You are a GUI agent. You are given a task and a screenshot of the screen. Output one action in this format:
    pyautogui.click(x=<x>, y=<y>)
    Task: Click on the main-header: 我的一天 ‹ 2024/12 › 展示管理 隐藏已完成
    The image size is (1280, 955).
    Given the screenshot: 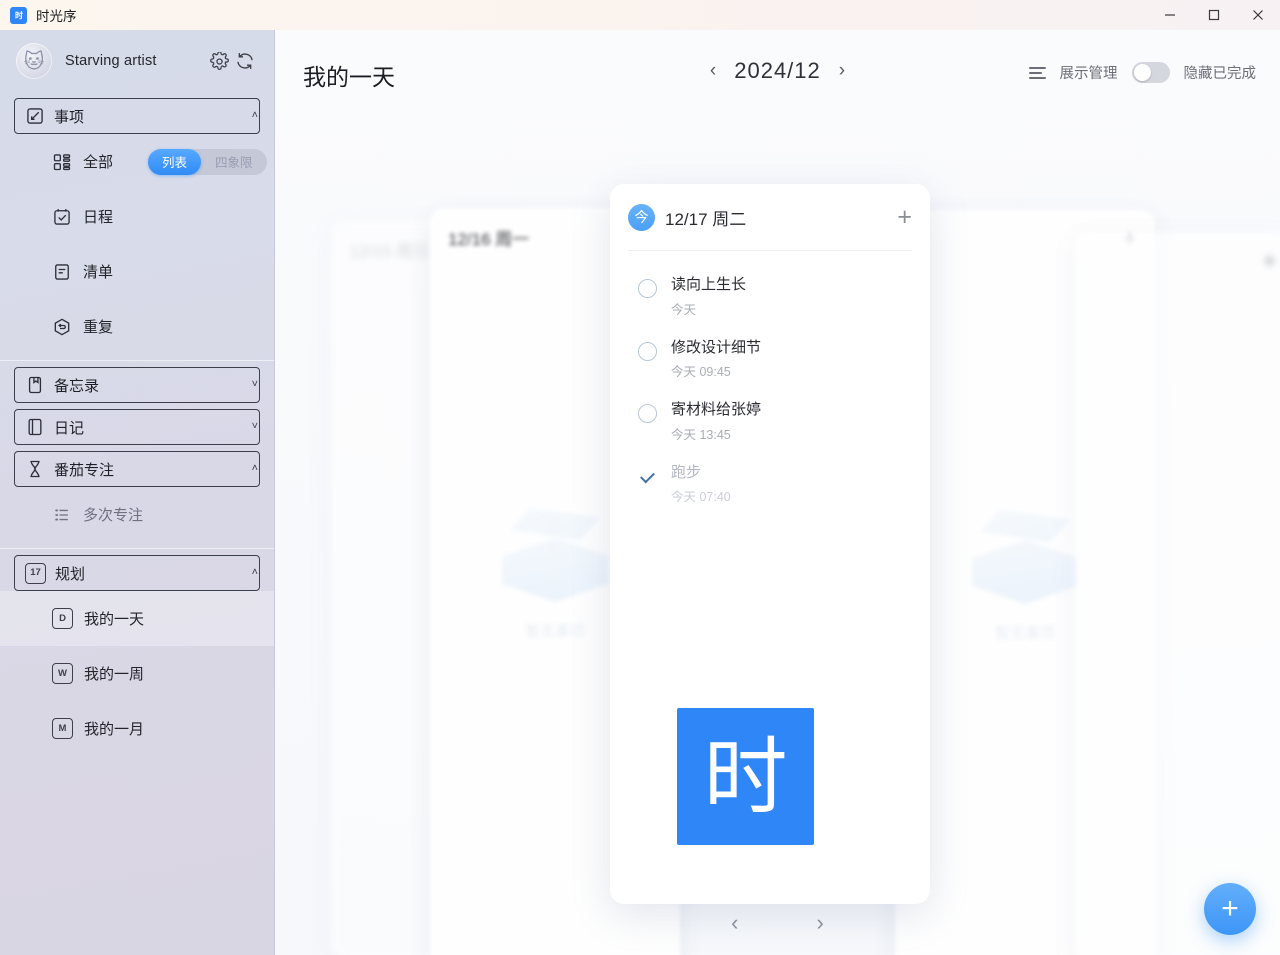 What is the action you would take?
    pyautogui.click(x=777, y=76)
    